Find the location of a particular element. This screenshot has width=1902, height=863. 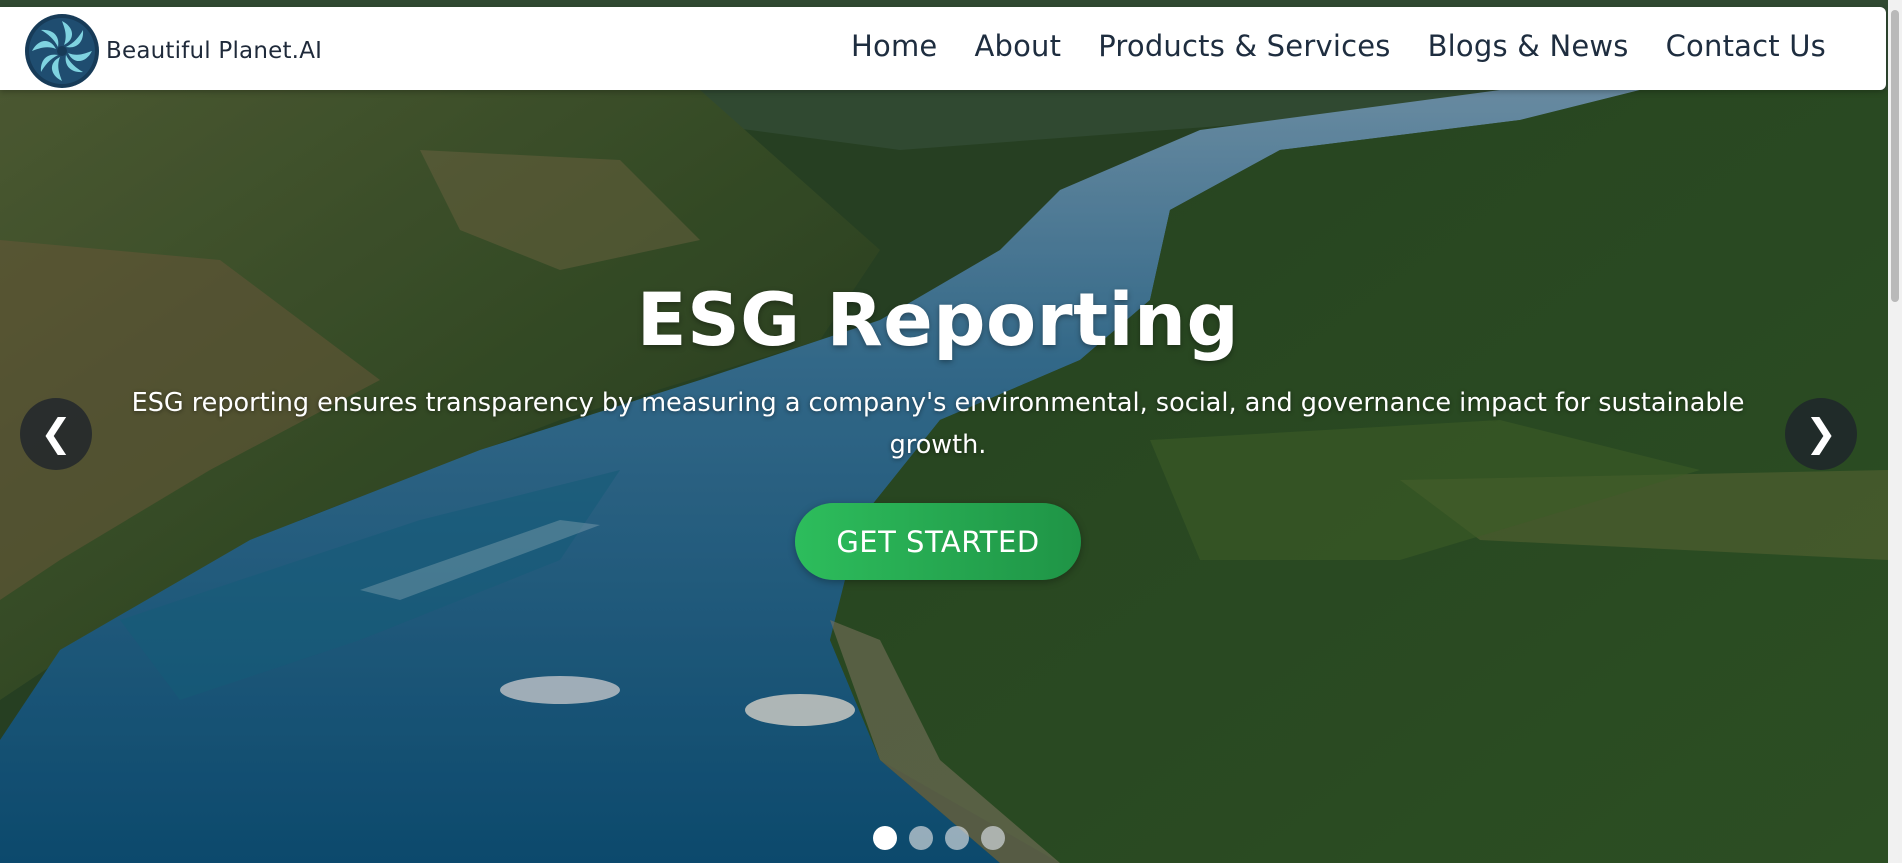

scrollbar-thumb is located at coordinates (1895, 156).